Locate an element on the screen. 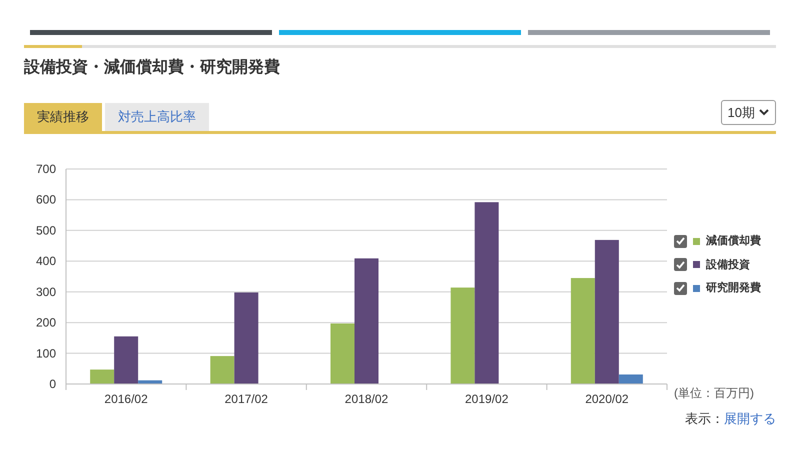 Image resolution: width=800 pixels, height=450 pixels. y-tick-label: 0 is located at coordinates (52, 384).